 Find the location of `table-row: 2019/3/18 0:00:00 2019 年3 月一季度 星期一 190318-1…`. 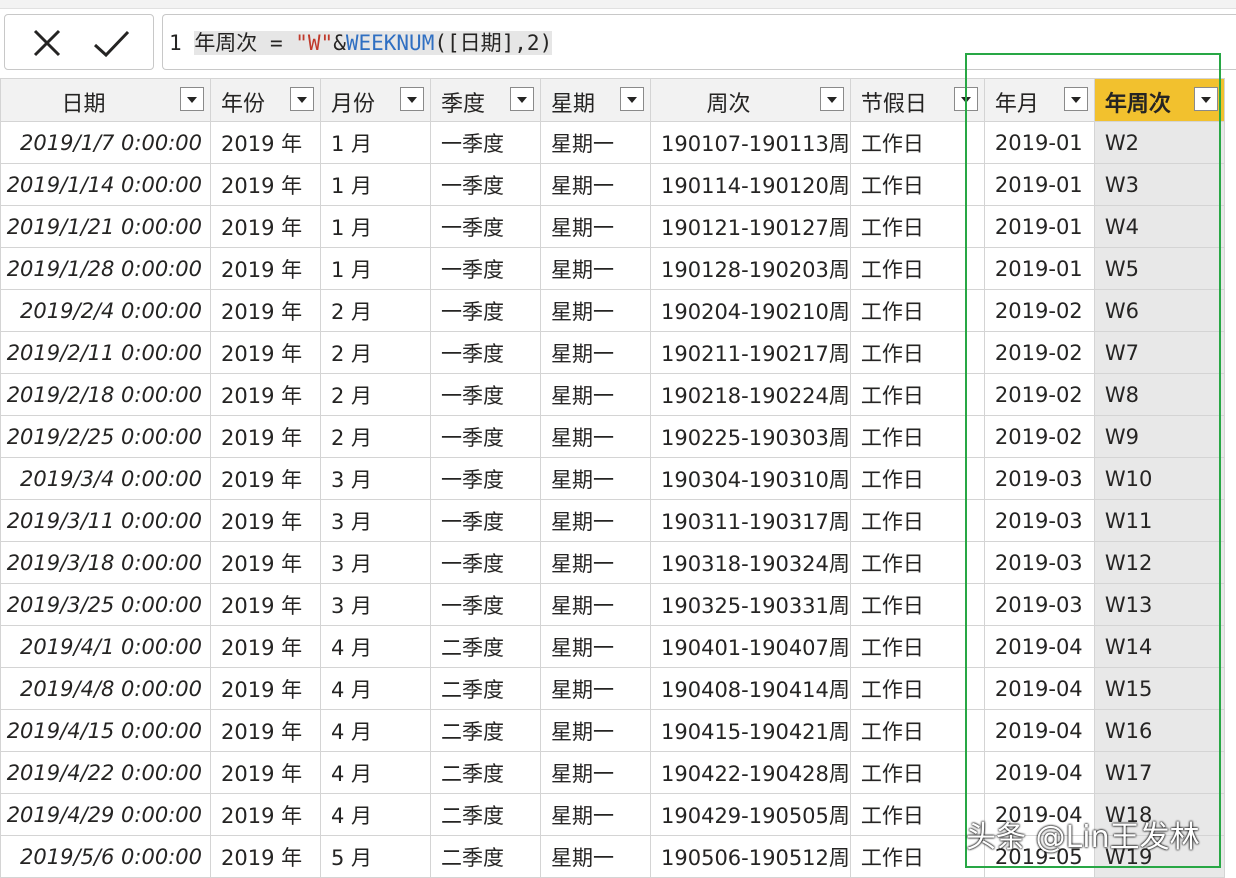

table-row: 2019/3/18 0:00:00 2019 年3 月一季度 星期一 190318-1… is located at coordinates (612, 562).